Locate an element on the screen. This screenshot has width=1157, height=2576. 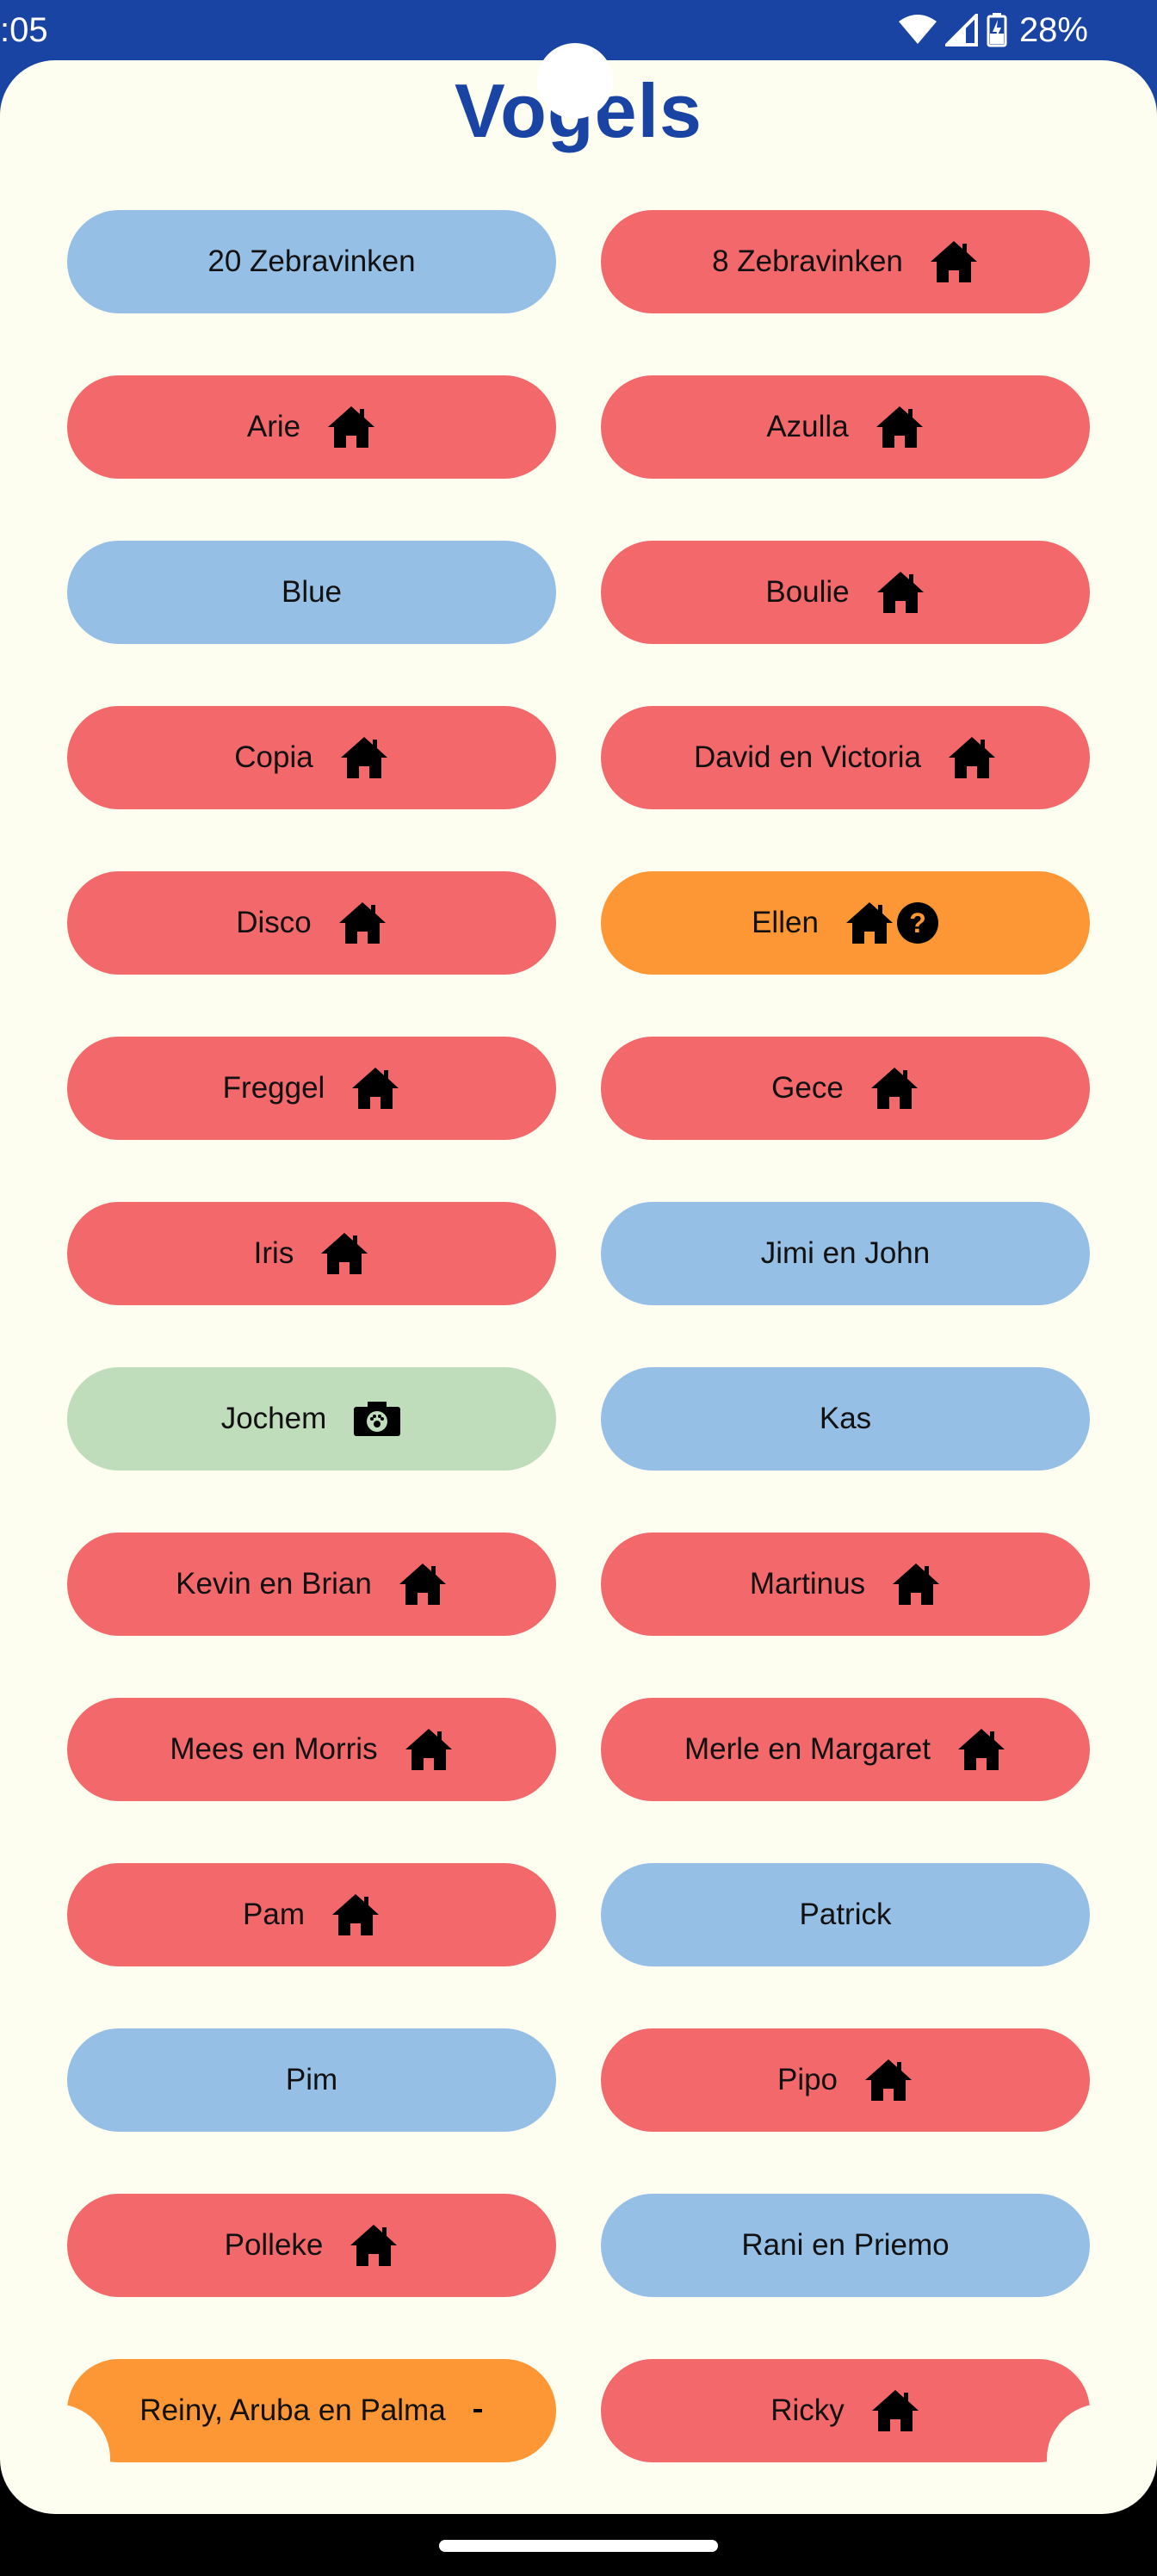
bird-button: Reiny, Aruba en Palma is located at coordinates (311, 2410).